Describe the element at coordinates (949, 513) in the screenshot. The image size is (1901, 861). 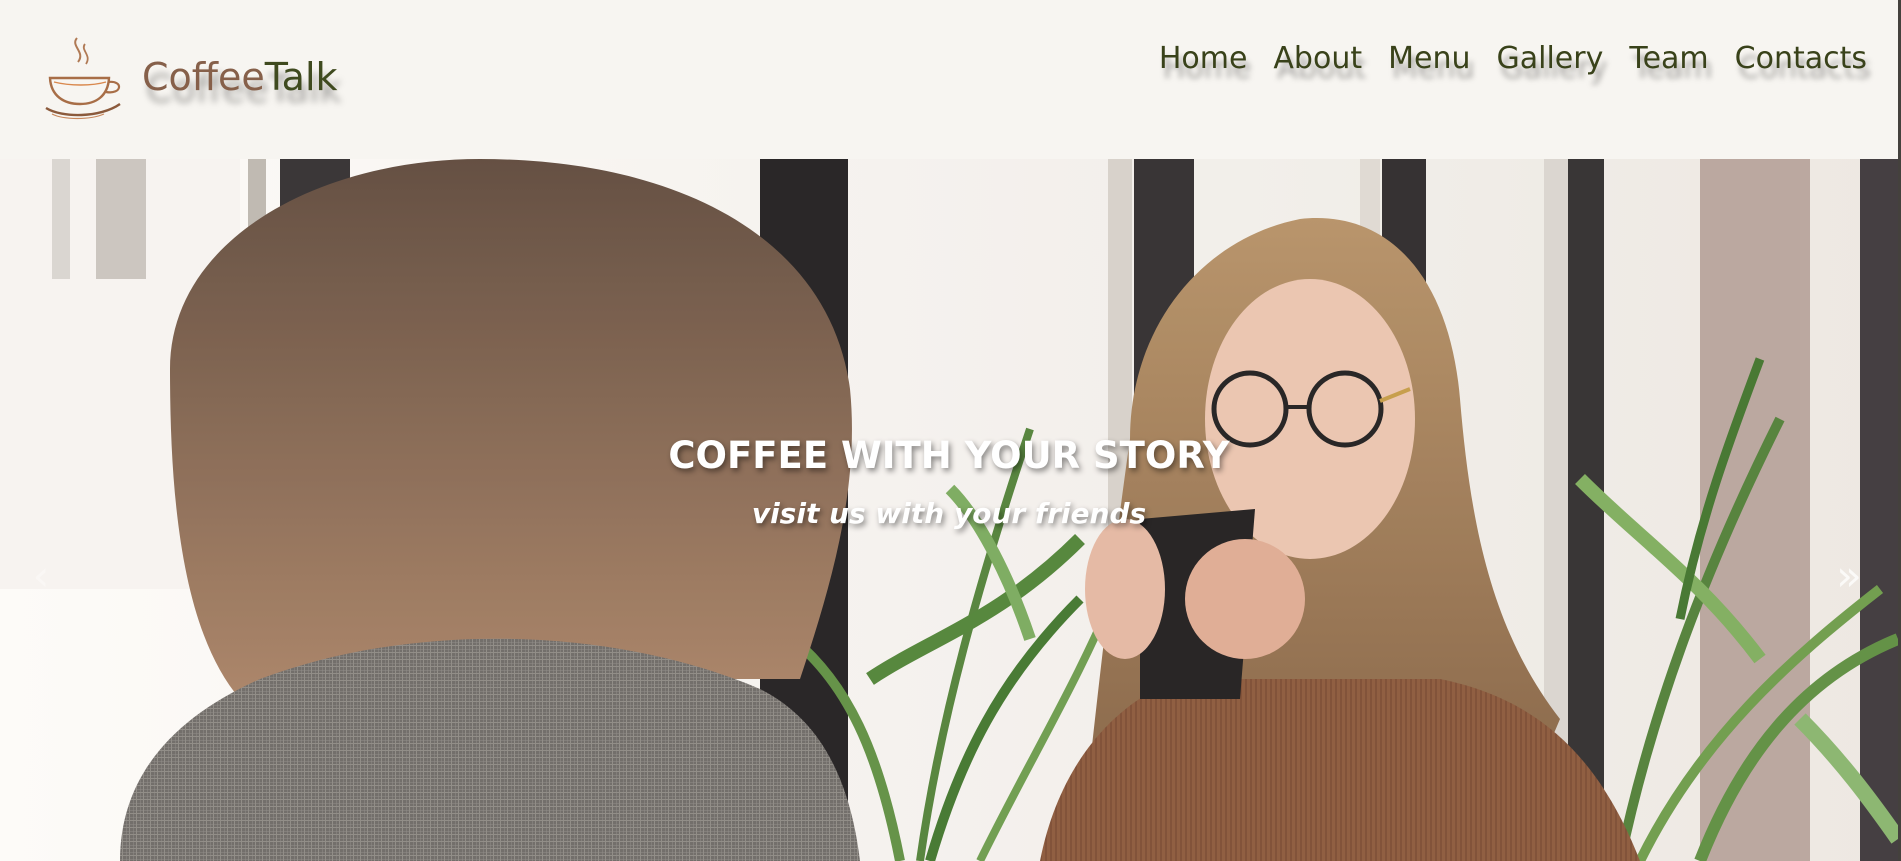
I see `hero-subtitle: visit us with your friends` at that location.